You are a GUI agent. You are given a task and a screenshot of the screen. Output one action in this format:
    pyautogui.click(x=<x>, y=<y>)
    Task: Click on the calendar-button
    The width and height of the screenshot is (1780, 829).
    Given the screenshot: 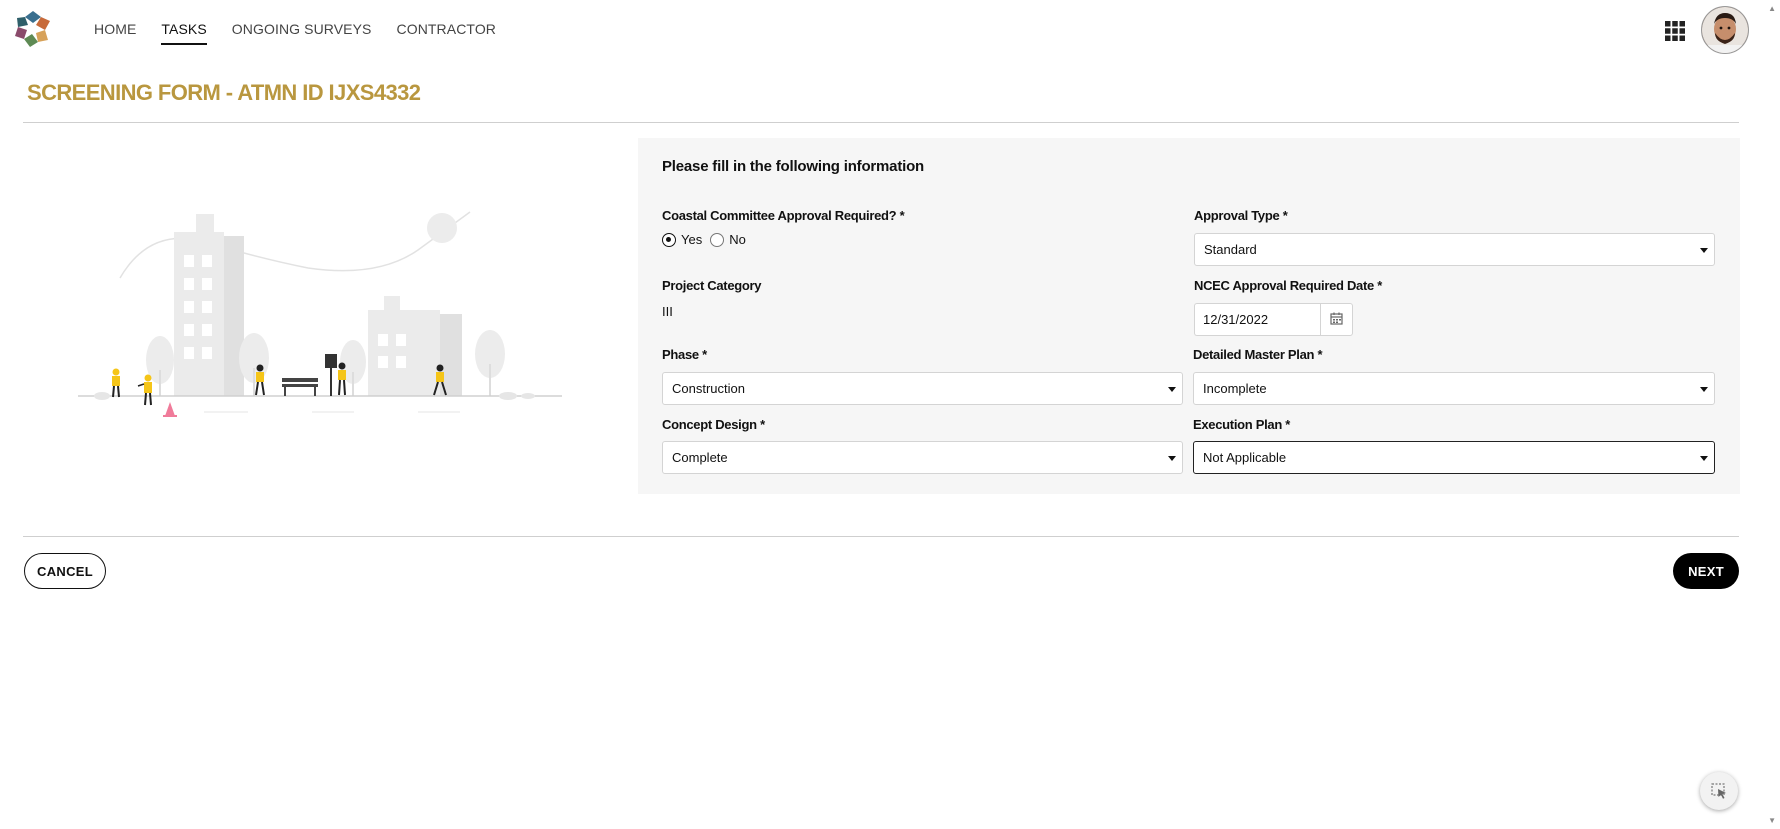 What is the action you would take?
    pyautogui.click(x=1336, y=319)
    